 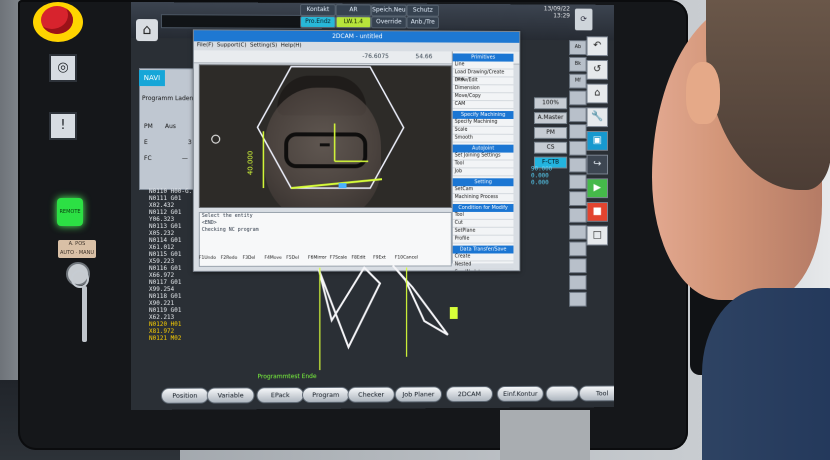 I want to click on refresh-icon: ↺, so click(x=597, y=69).